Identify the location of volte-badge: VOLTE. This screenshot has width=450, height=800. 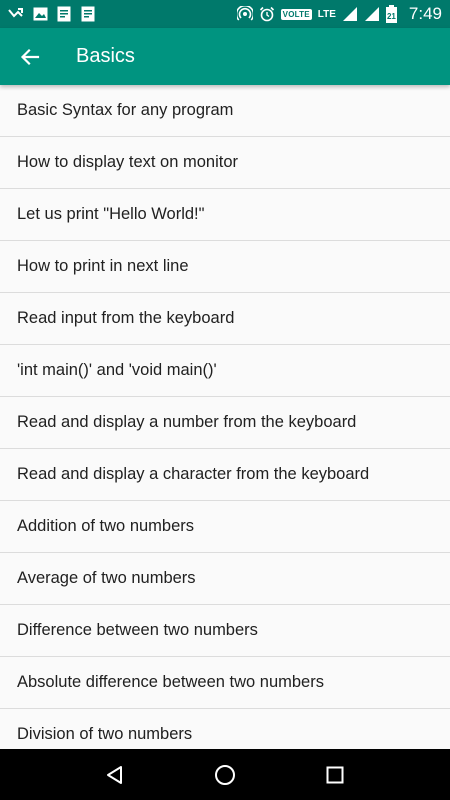
(296, 14).